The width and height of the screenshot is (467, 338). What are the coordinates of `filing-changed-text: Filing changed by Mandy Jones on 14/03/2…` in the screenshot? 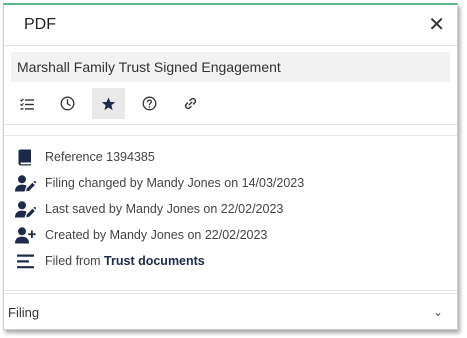 It's located at (175, 183).